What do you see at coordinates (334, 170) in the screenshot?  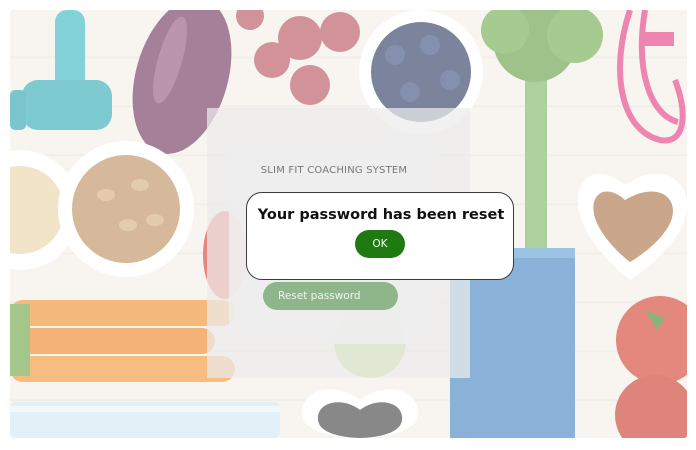 I see `app-title: SLIM FIT COACHING SYSTEM` at bounding box center [334, 170].